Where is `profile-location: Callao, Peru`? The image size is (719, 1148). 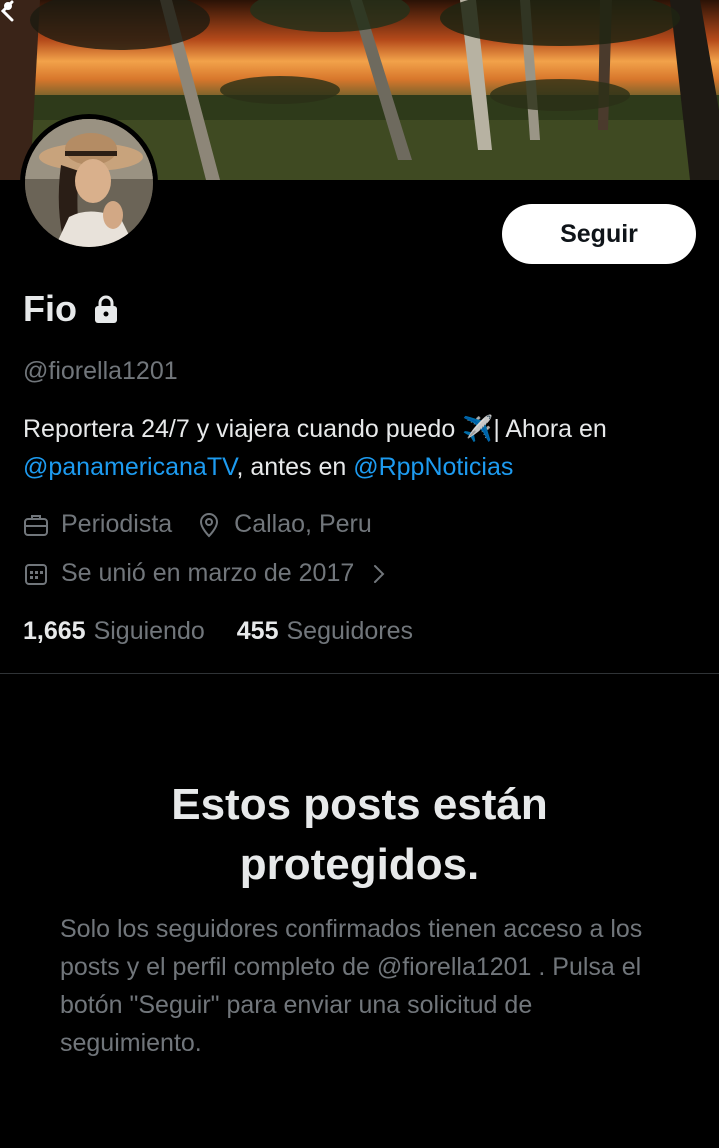
profile-location: Callao, Peru is located at coordinates (303, 524).